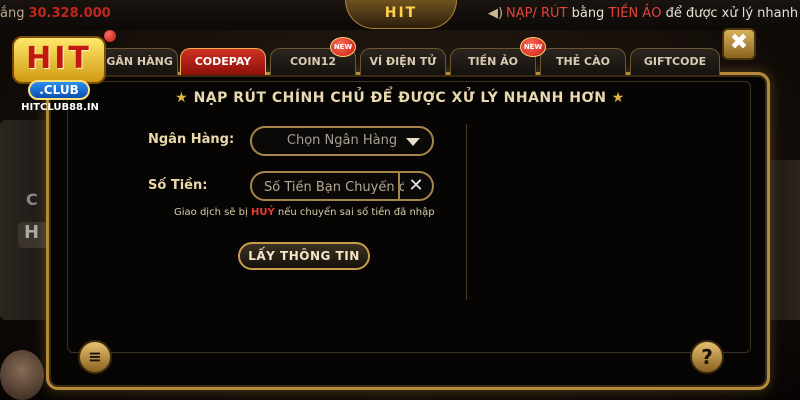  I want to click on bank-select: Chọn Ngân Hàng, so click(342, 141).